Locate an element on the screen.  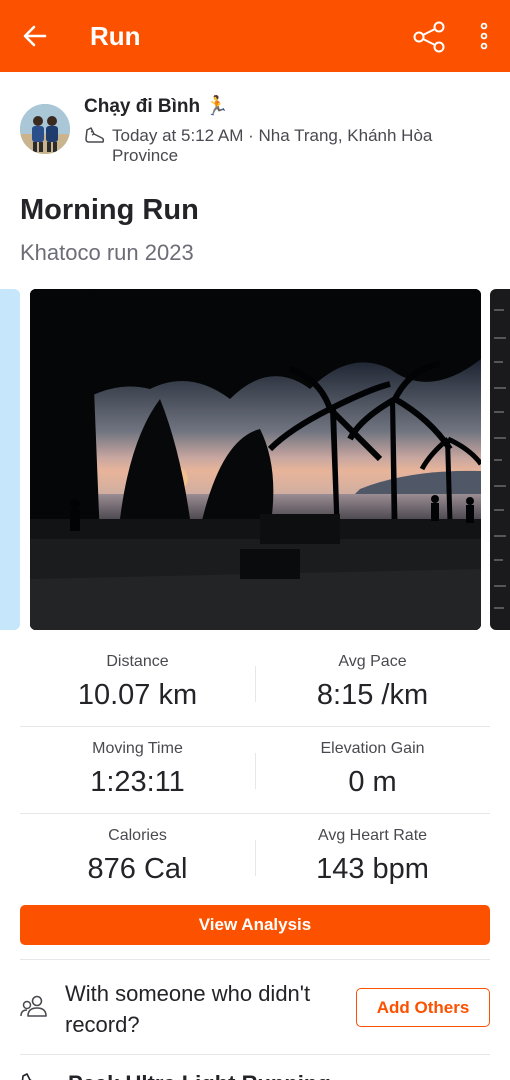
activity-description: Khatoco run 2023 is located at coordinates (107, 252).